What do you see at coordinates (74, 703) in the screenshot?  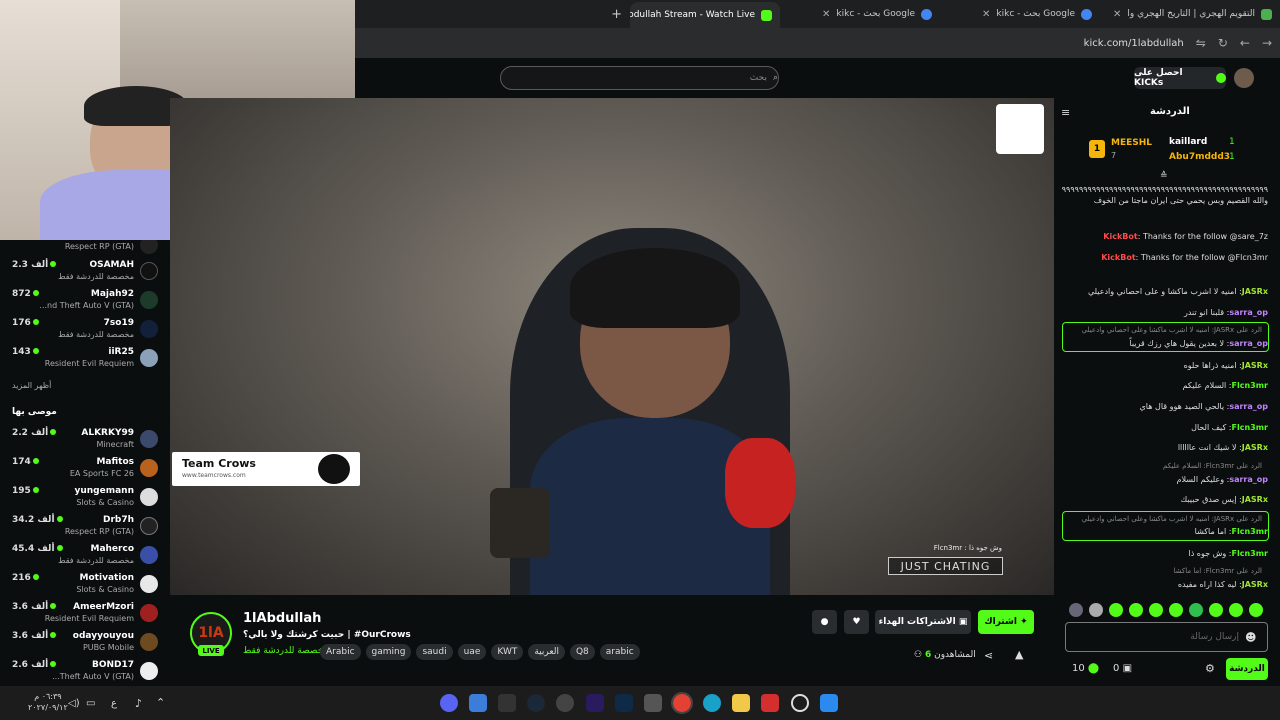 I see `volume-icon: ◁)` at bounding box center [74, 703].